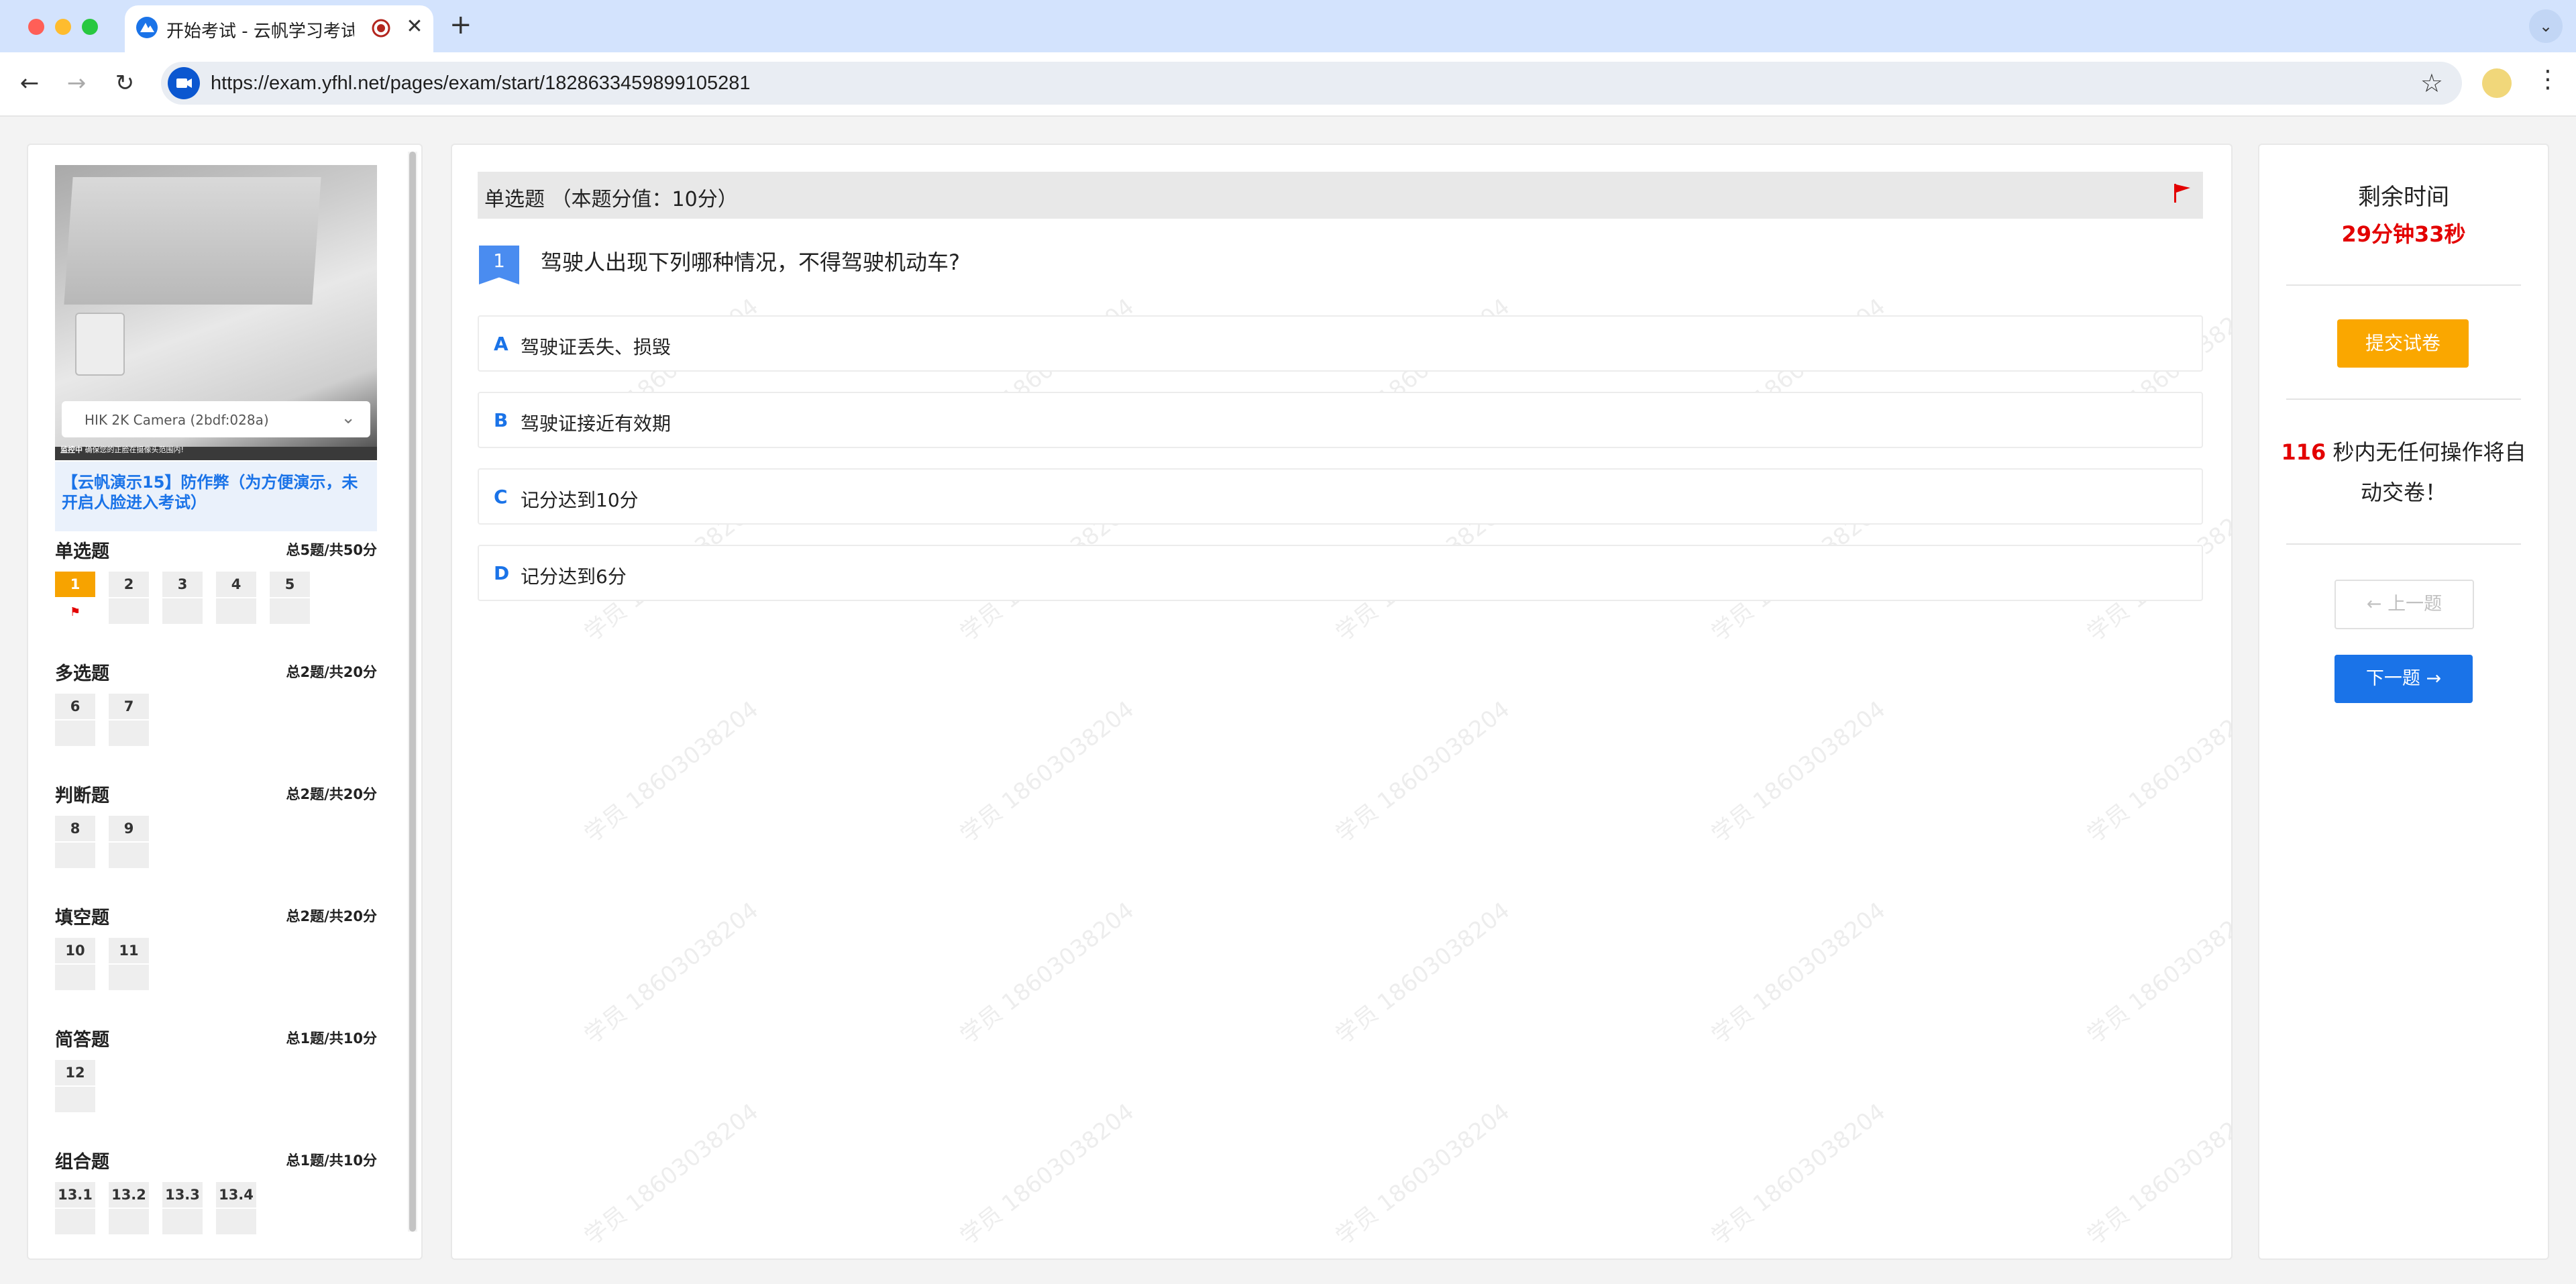 This screenshot has height=1284, width=2576. What do you see at coordinates (1340, 573) in the screenshot?
I see `option-d: D 记分达到6分` at bounding box center [1340, 573].